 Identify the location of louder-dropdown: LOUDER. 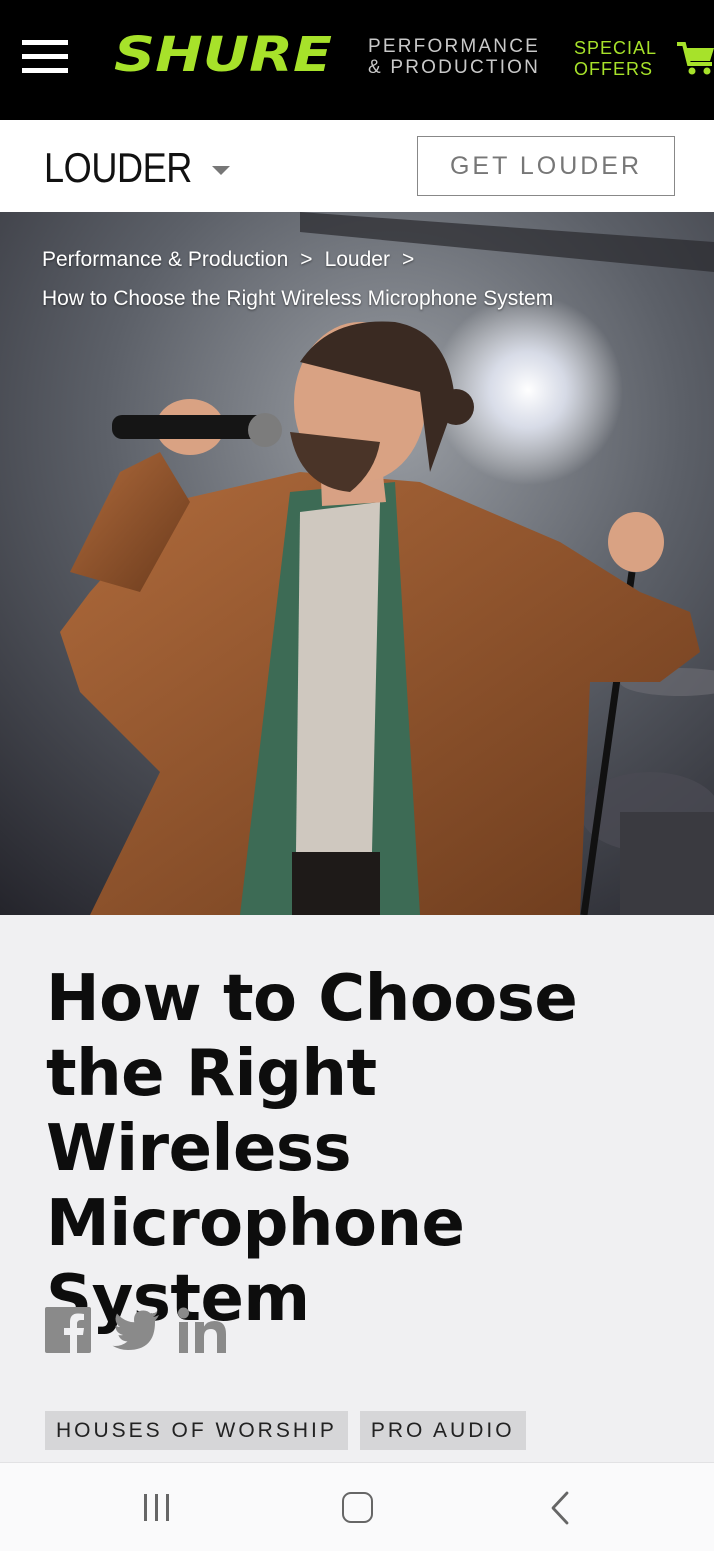
(137, 168).